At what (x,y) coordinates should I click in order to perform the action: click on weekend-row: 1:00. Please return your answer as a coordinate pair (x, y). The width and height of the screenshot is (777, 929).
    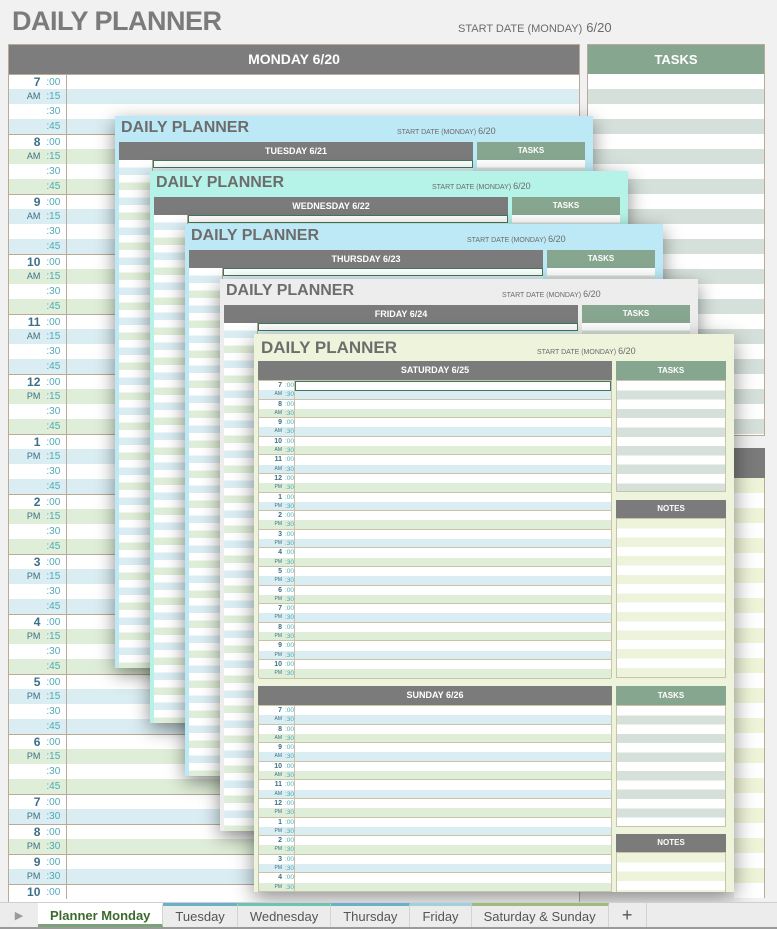
    Looking at the image, I should click on (435, 497).